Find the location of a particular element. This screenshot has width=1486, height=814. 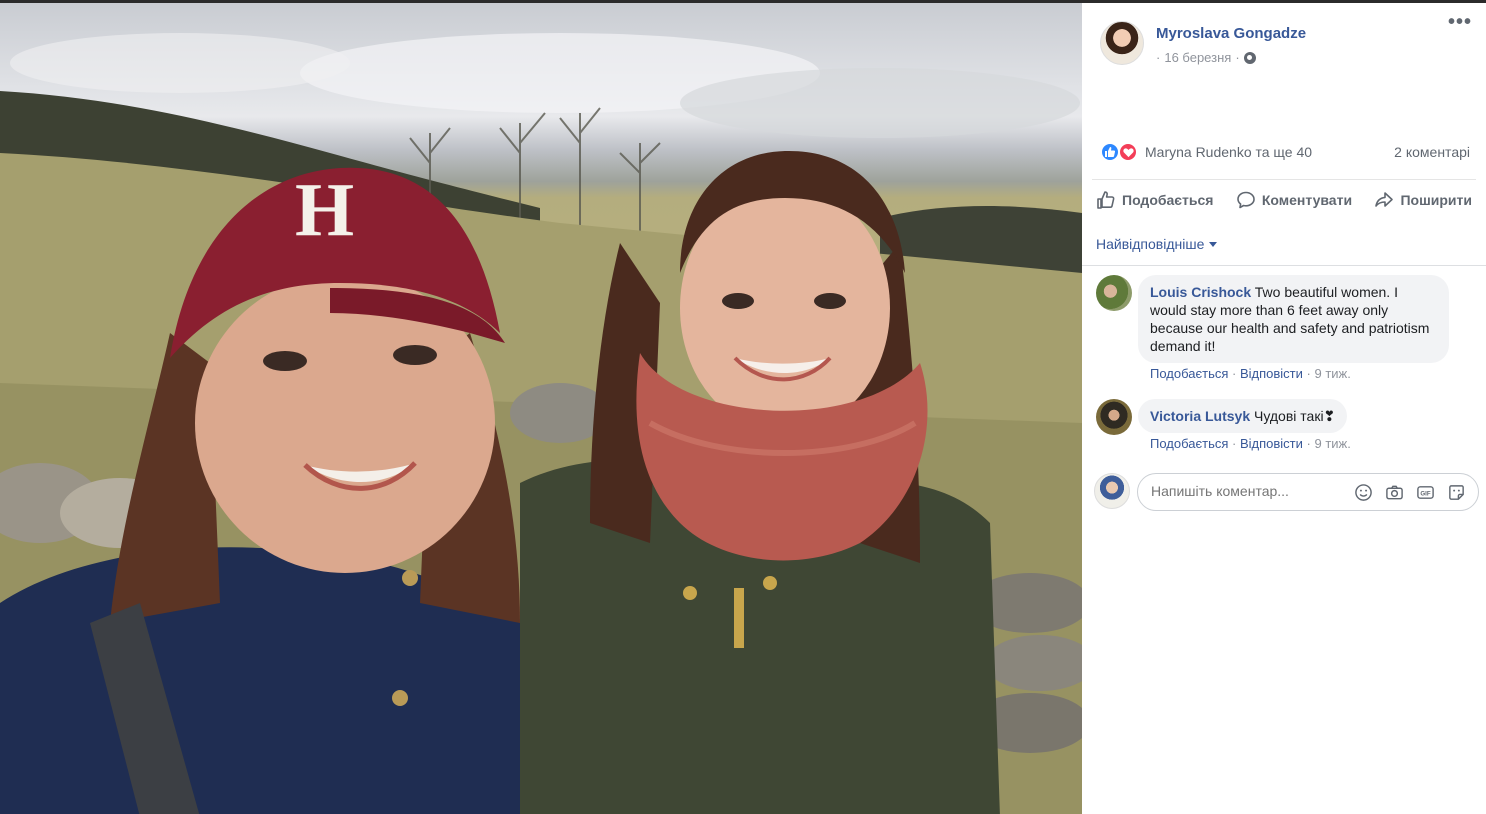

smiley-icon is located at coordinates (1363, 492).